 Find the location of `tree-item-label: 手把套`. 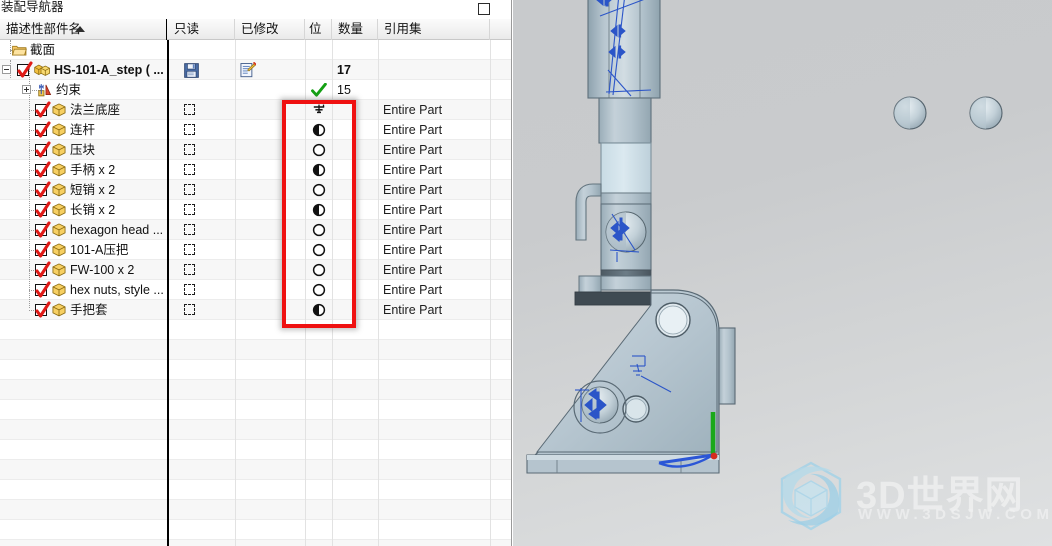

tree-item-label: 手把套 is located at coordinates (89, 310).